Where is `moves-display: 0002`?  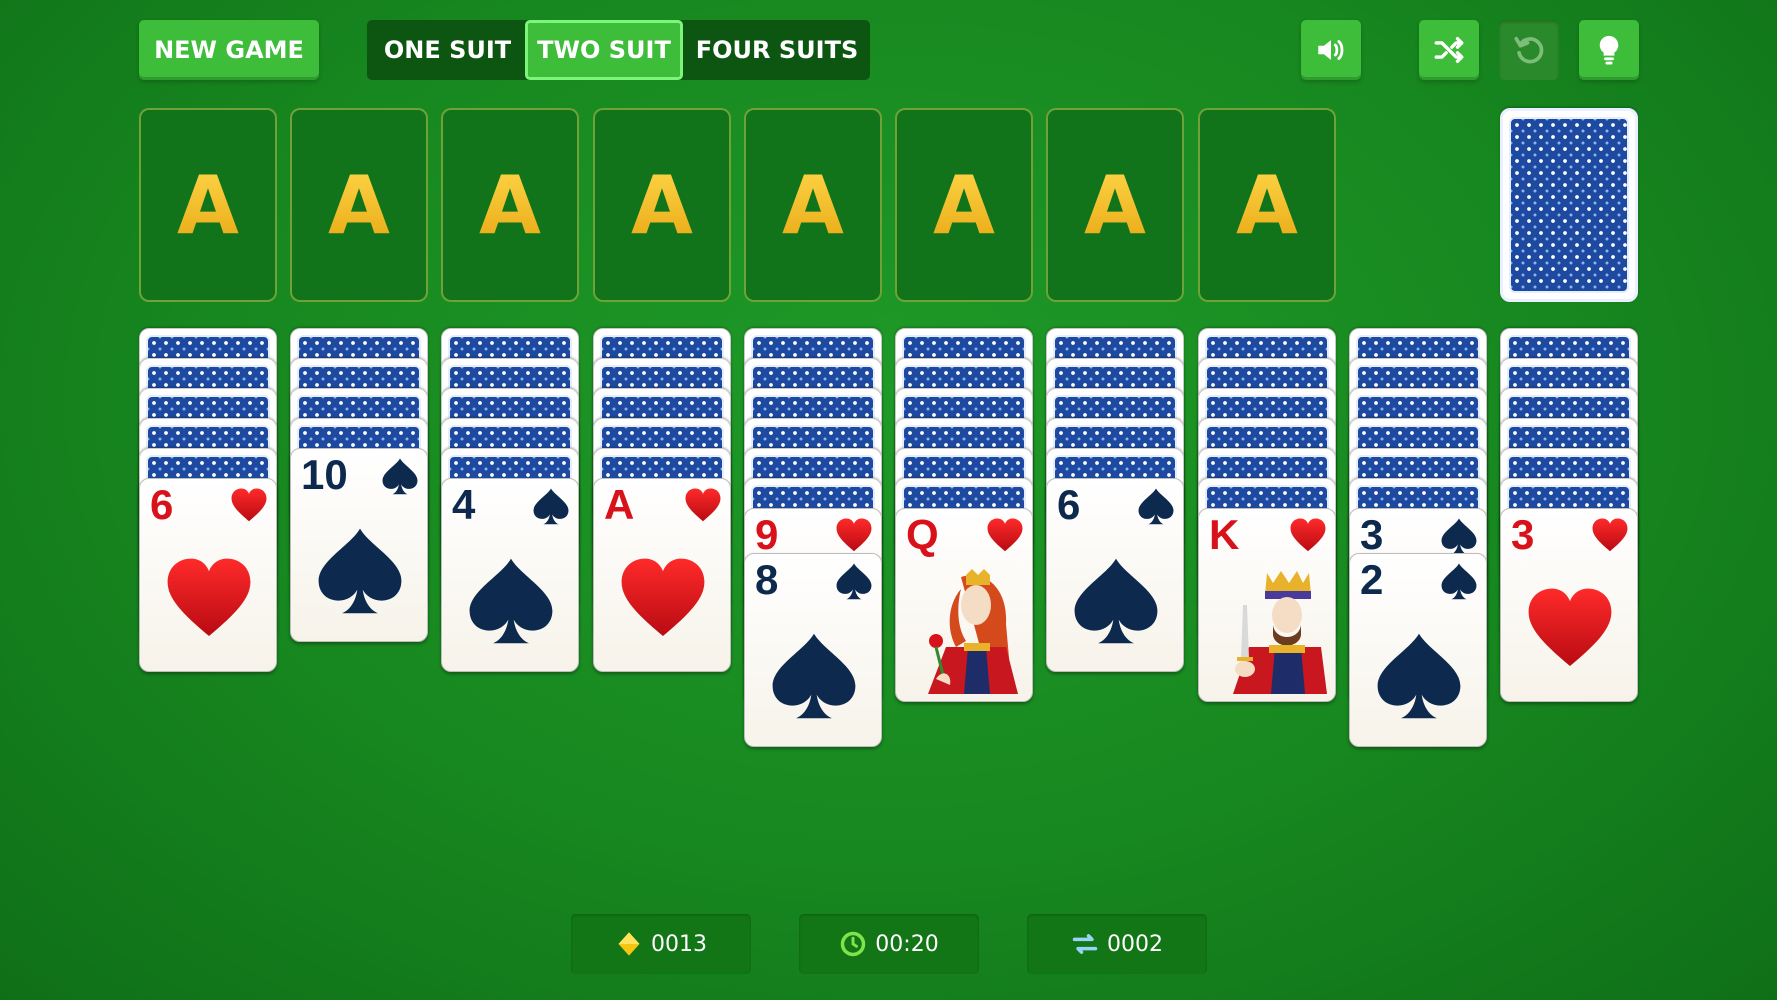
moves-display: 0002 is located at coordinates (1117, 944).